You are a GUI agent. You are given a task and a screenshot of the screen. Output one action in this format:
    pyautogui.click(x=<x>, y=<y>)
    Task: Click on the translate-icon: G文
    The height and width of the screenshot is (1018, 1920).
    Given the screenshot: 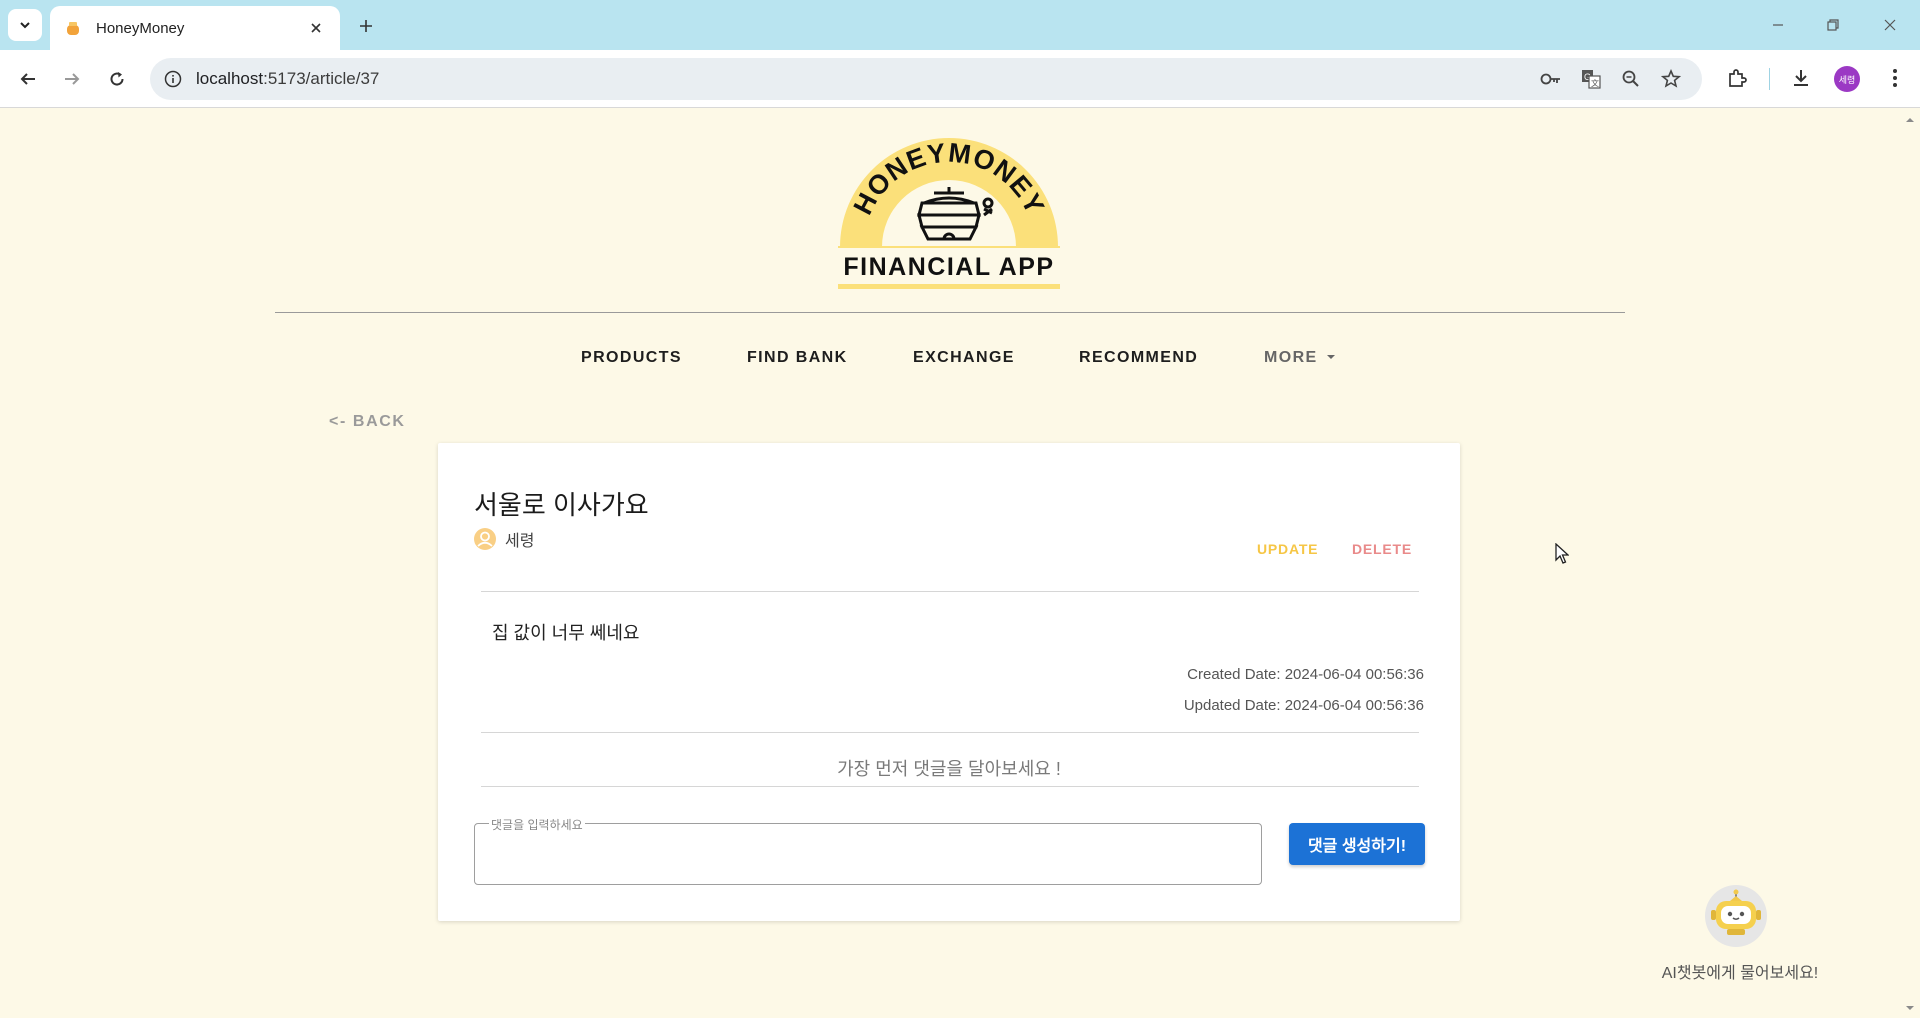 What is the action you would take?
    pyautogui.click(x=1591, y=79)
    